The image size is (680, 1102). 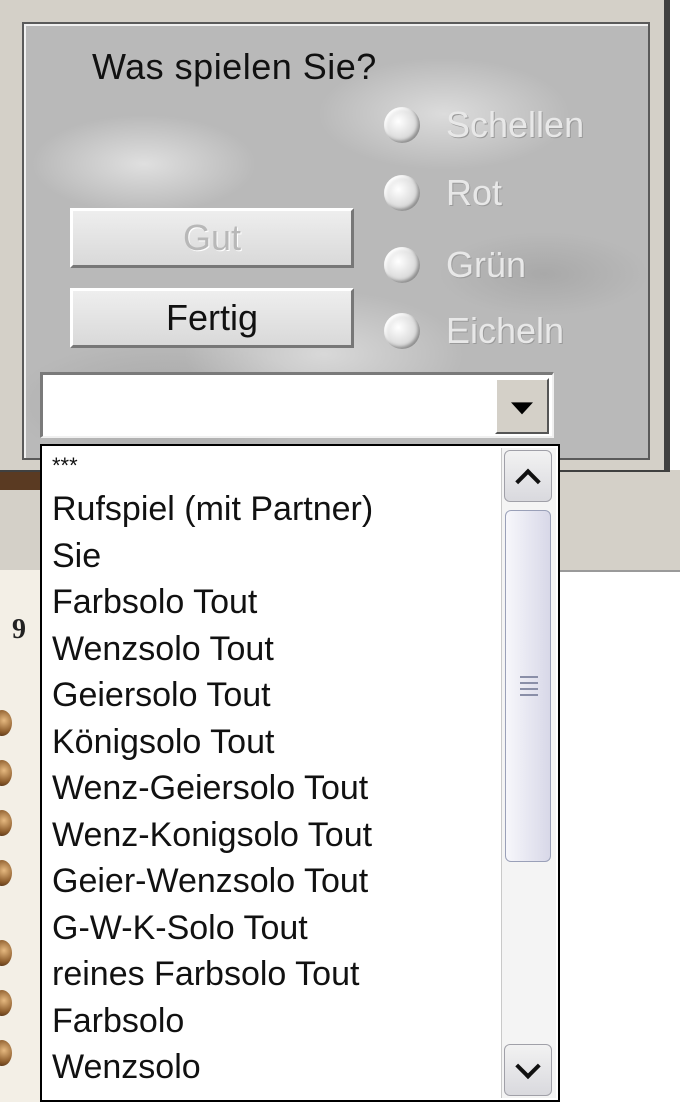 I want to click on scroll-down-button, so click(x=528, y=1070).